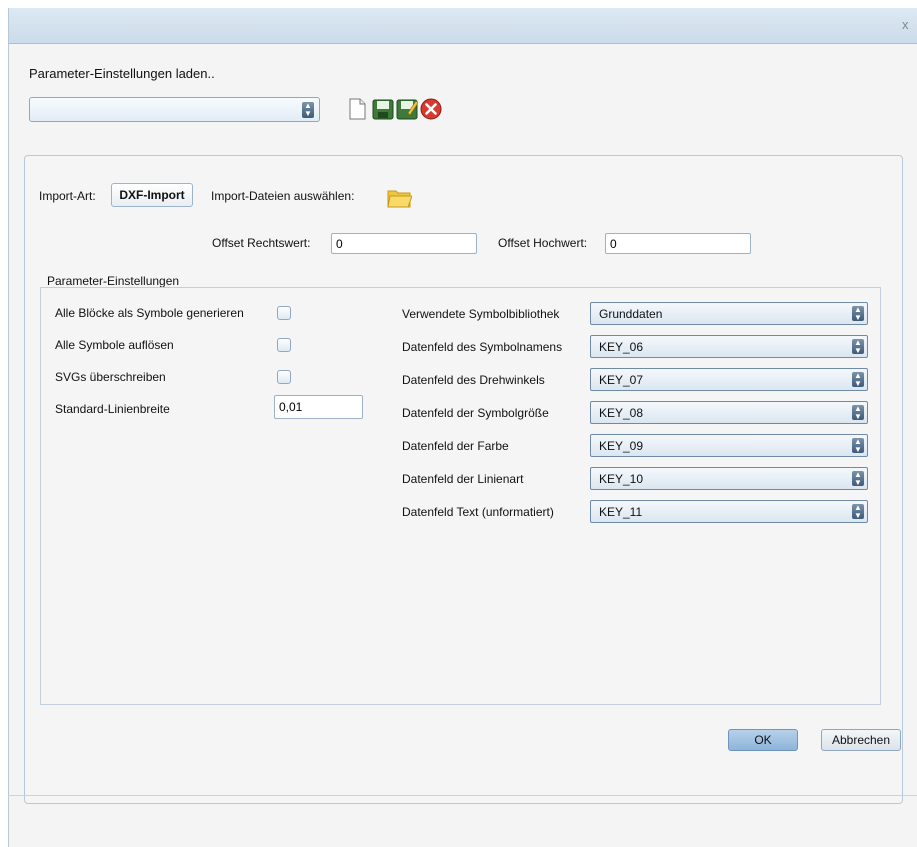 The image size is (917, 847). What do you see at coordinates (112, 409) in the screenshot?
I see `line-width-label: Standard-Linienbreite` at bounding box center [112, 409].